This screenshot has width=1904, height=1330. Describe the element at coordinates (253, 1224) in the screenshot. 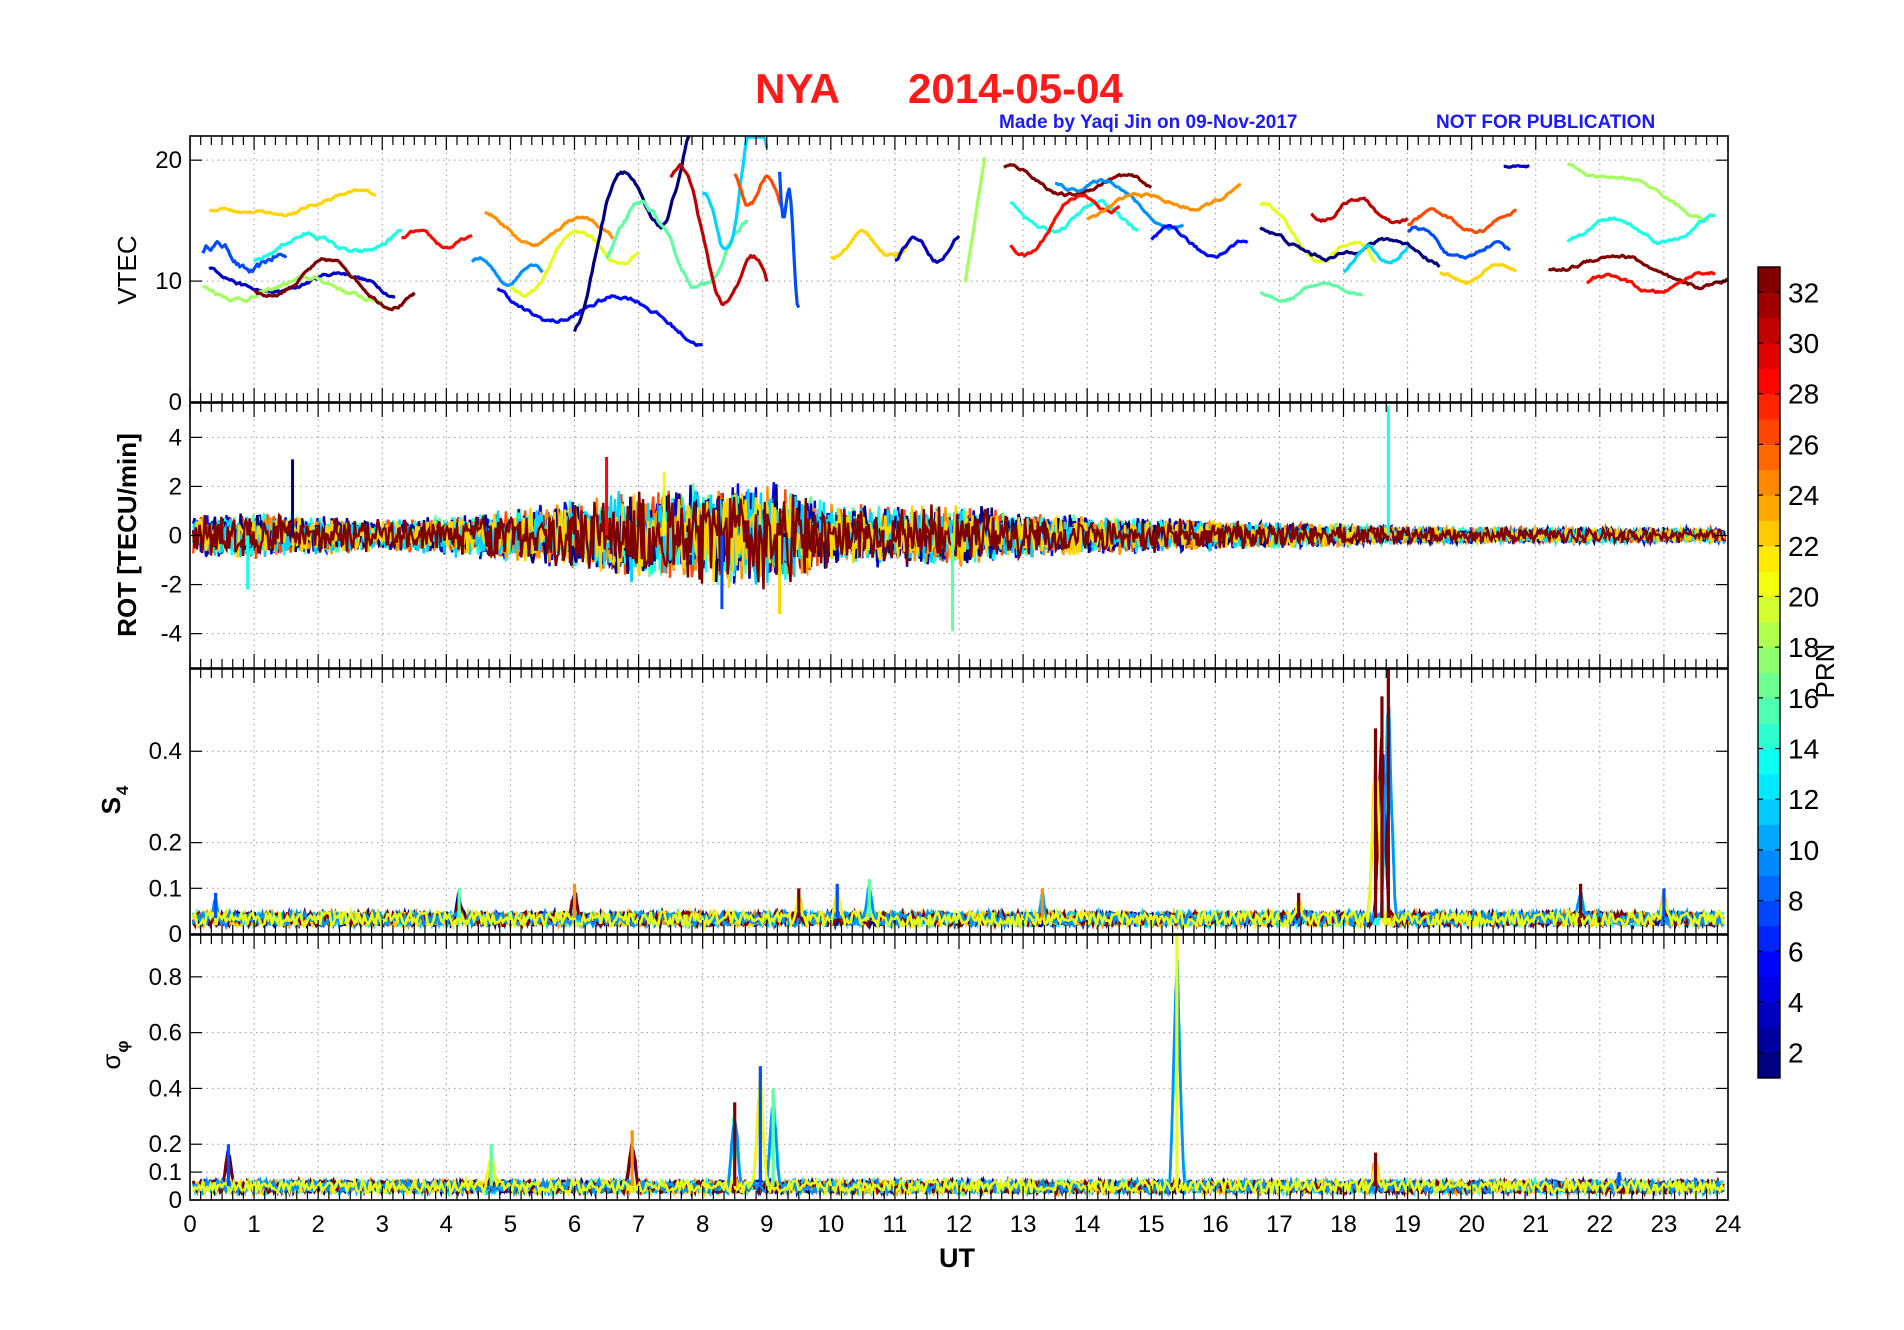

I see `x-tick-label: 1` at that location.